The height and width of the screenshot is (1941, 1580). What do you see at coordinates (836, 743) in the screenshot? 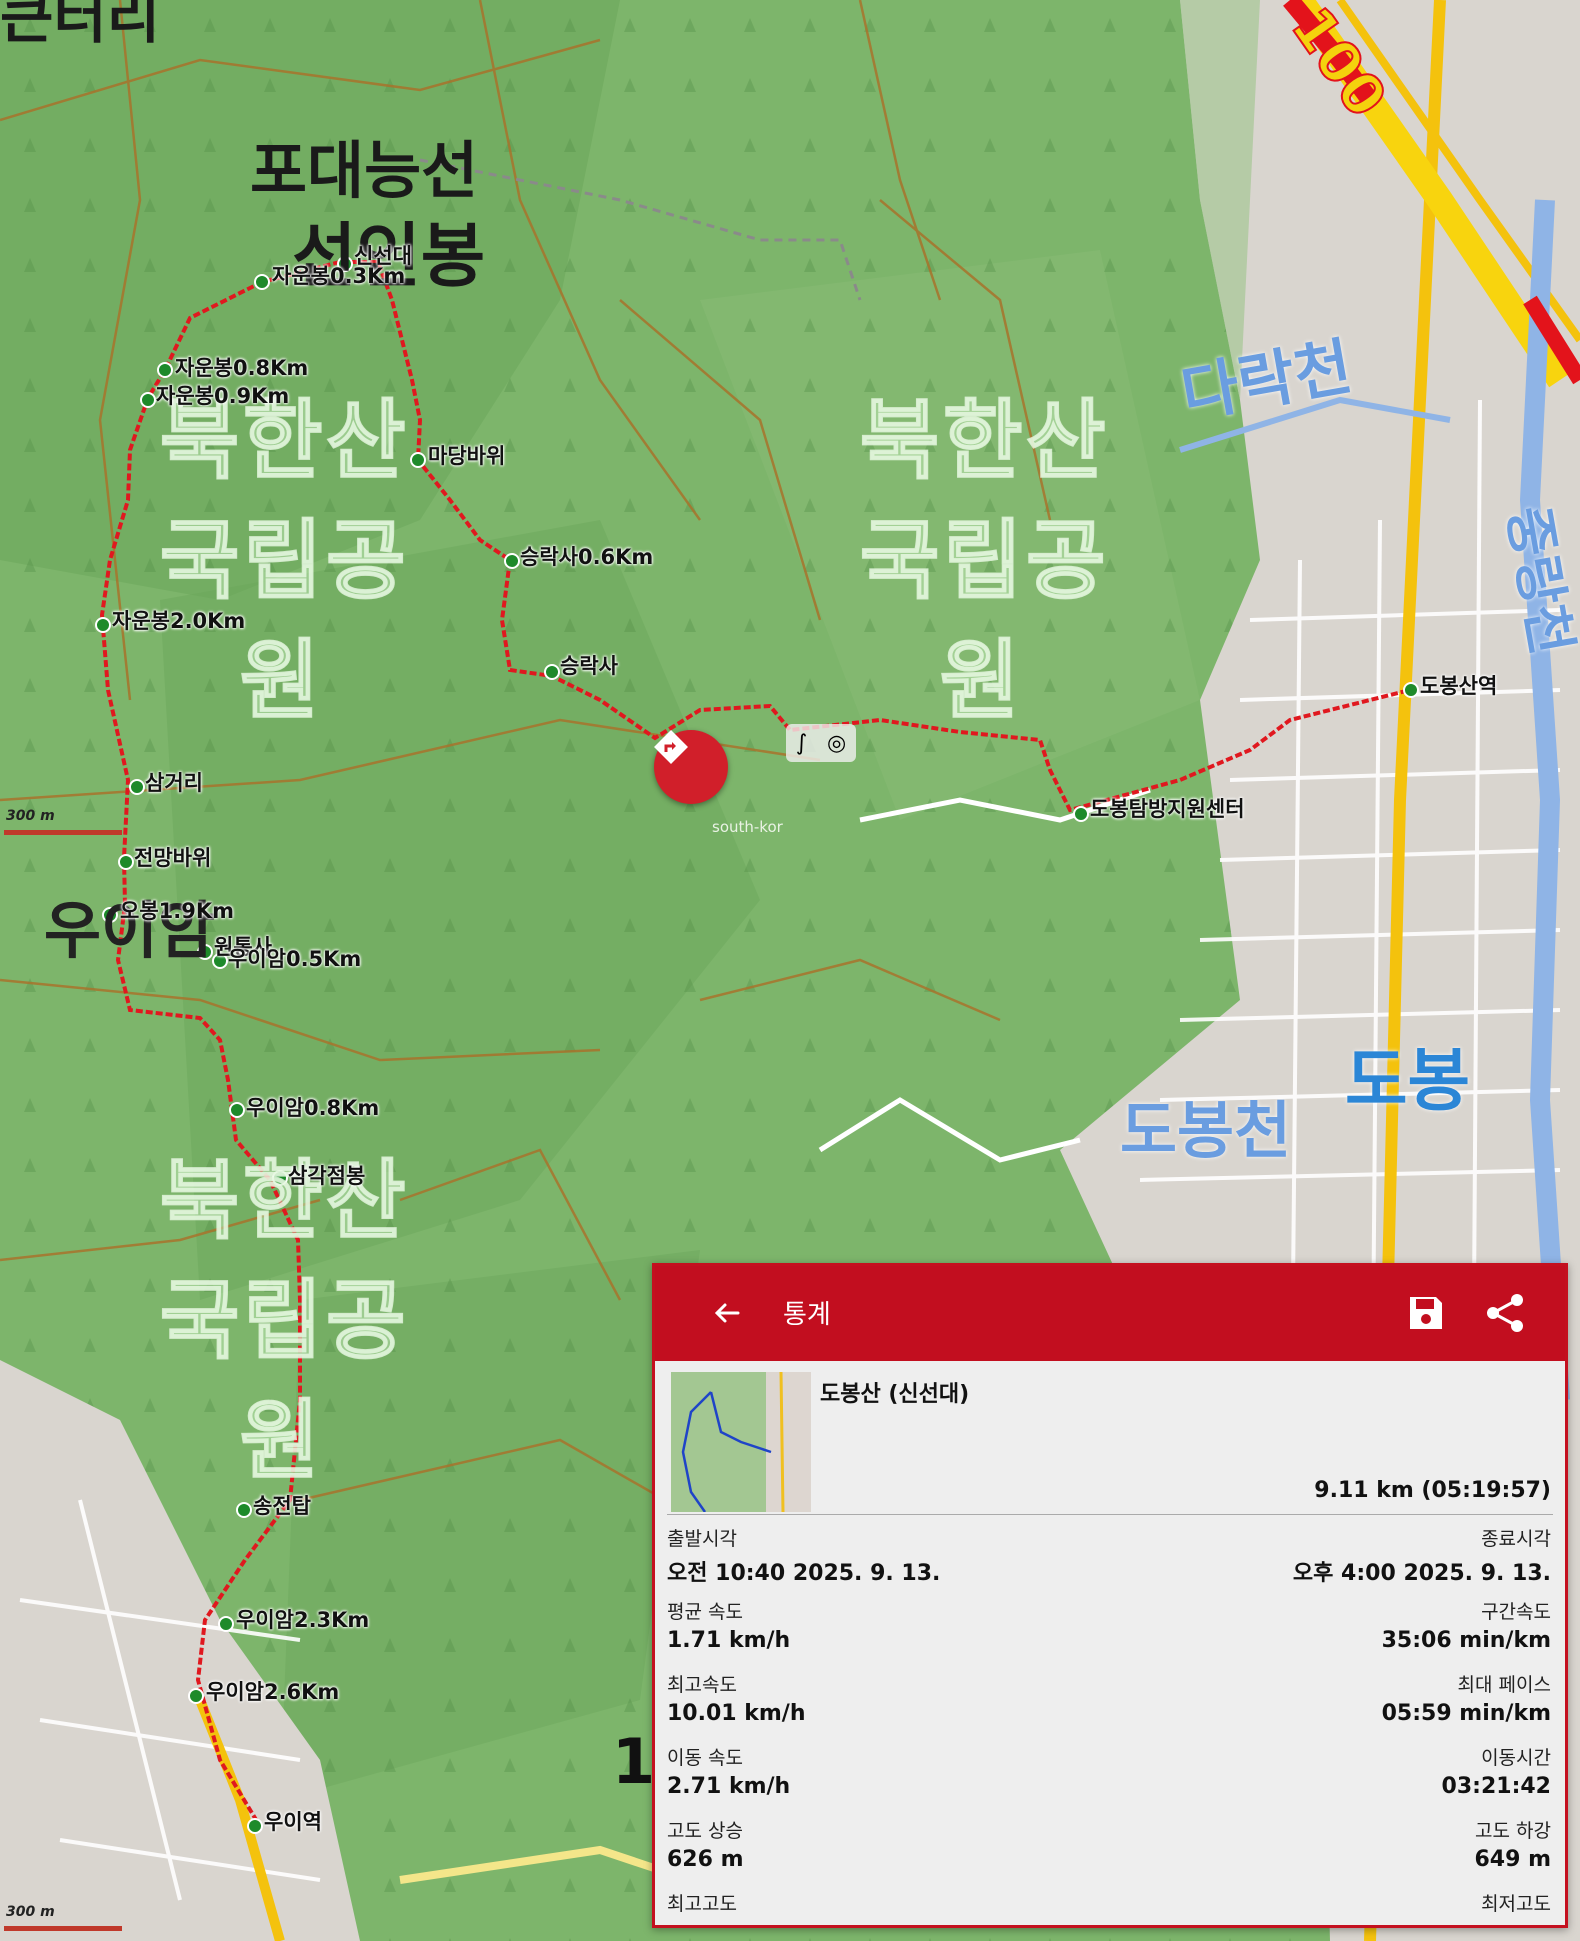
I see `target-icon: ◎` at bounding box center [836, 743].